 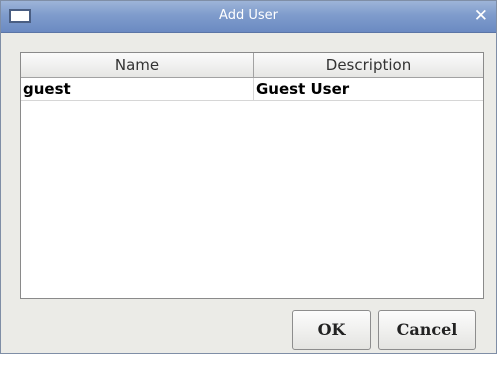 I want to click on cell-name: guest, so click(x=137, y=89).